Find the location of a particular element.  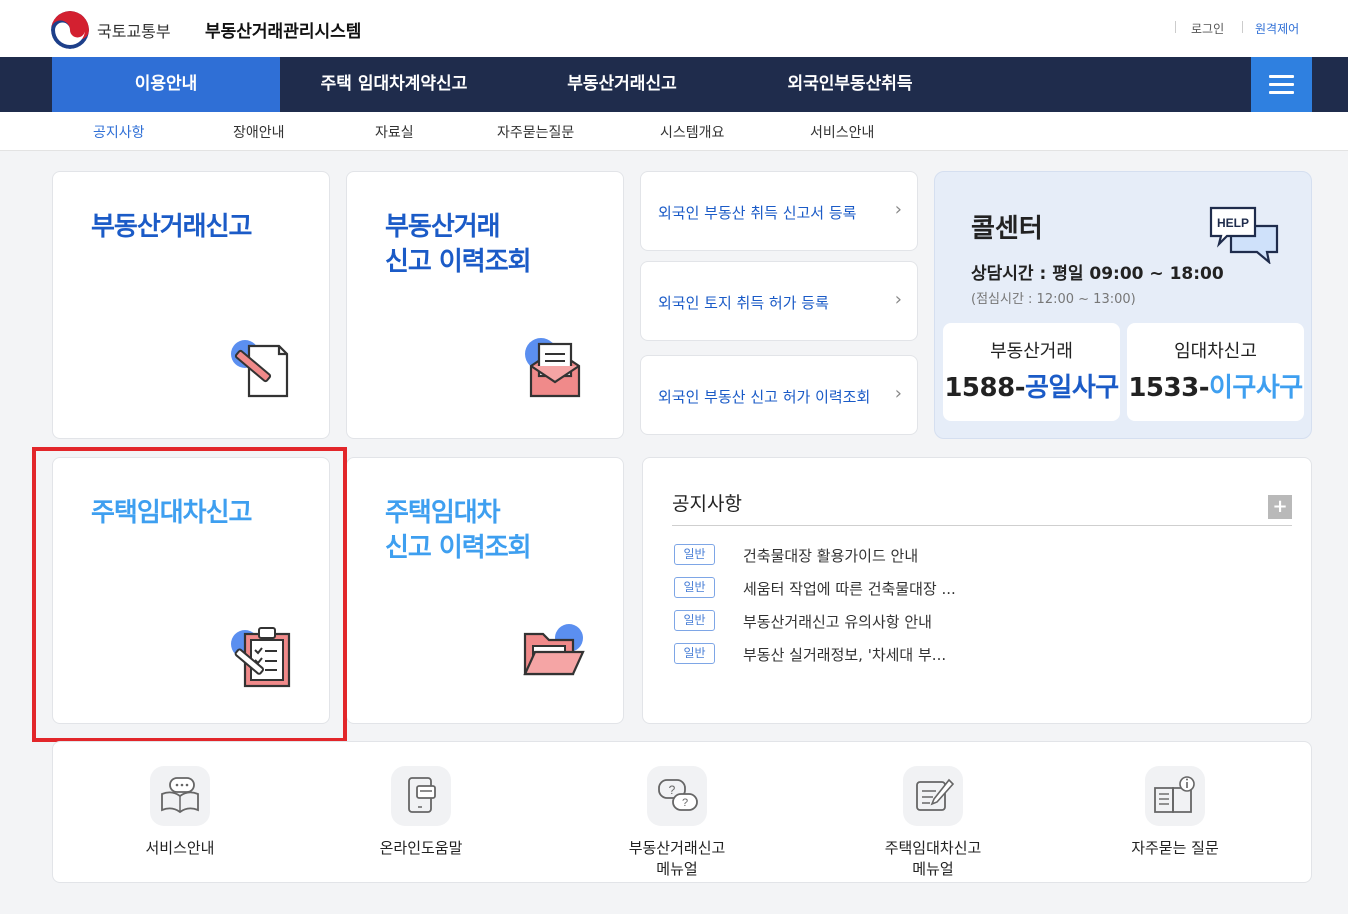

notice-more-button: + is located at coordinates (1280, 507).